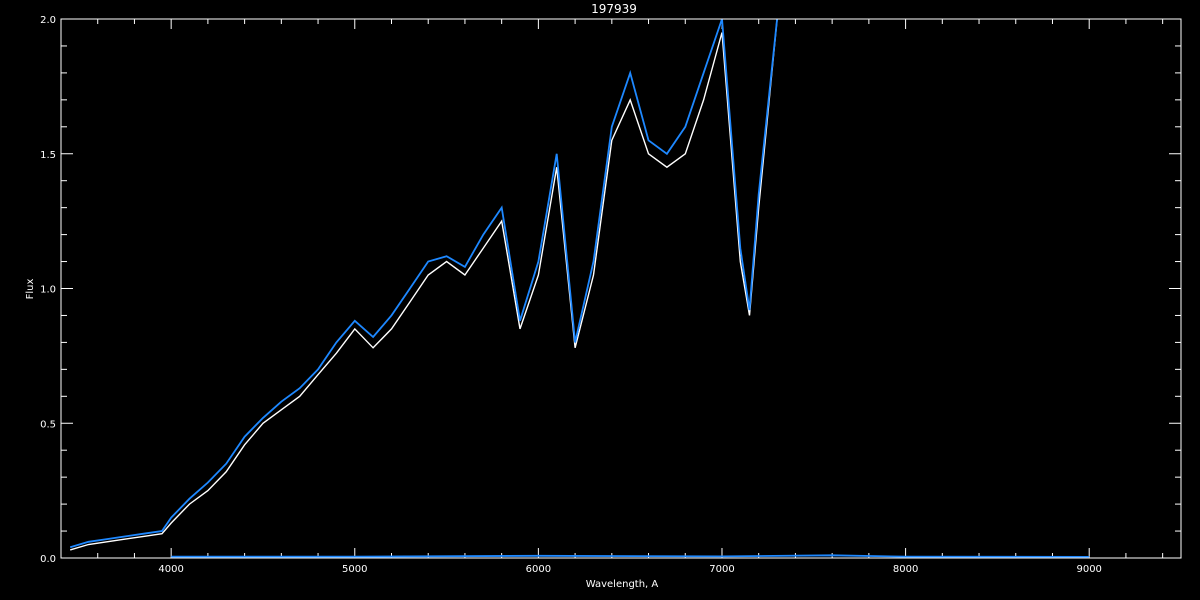  What do you see at coordinates (721, 569) in the screenshot?
I see `x-tick-label: 7000` at bounding box center [721, 569].